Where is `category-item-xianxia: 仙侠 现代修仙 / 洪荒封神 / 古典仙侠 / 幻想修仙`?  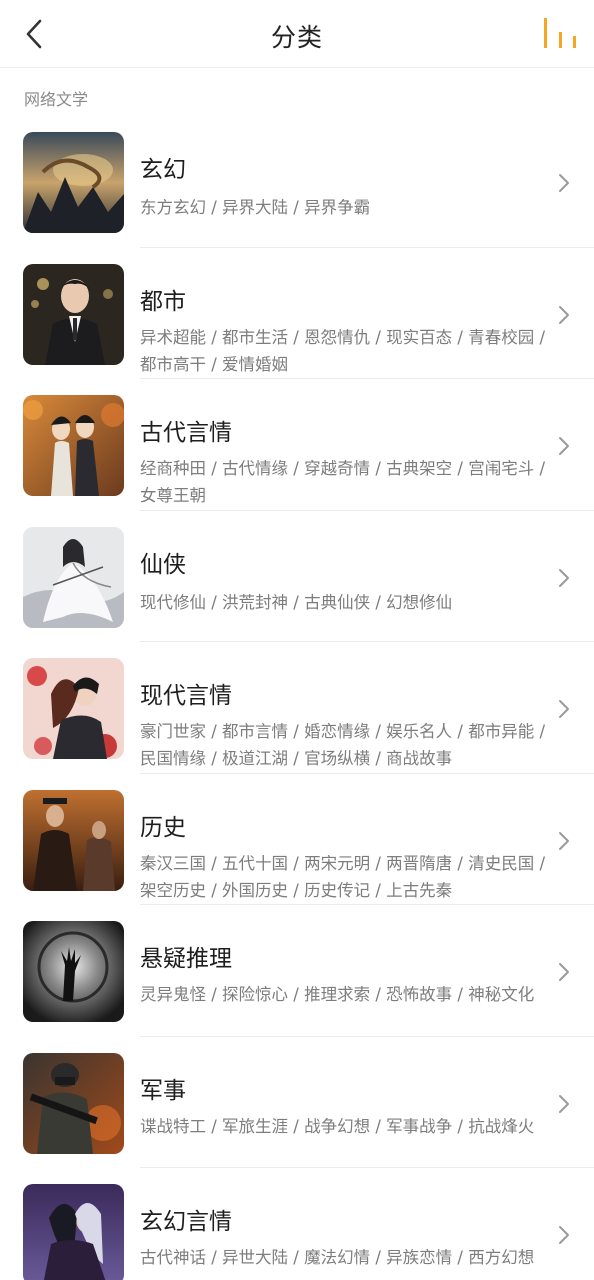 category-item-xianxia: 仙侠 现代修仙 / 洪荒封神 / 古典仙侠 / 幻想修仙 is located at coordinates (297, 576).